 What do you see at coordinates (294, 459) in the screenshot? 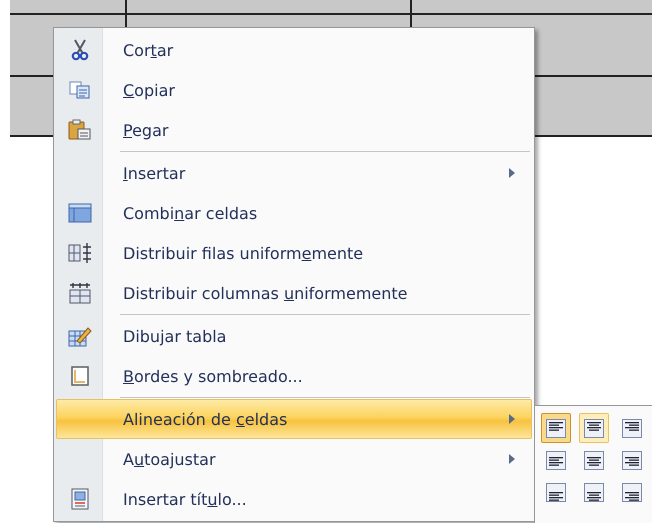
I see `menu-item: Autoajustar` at bounding box center [294, 459].